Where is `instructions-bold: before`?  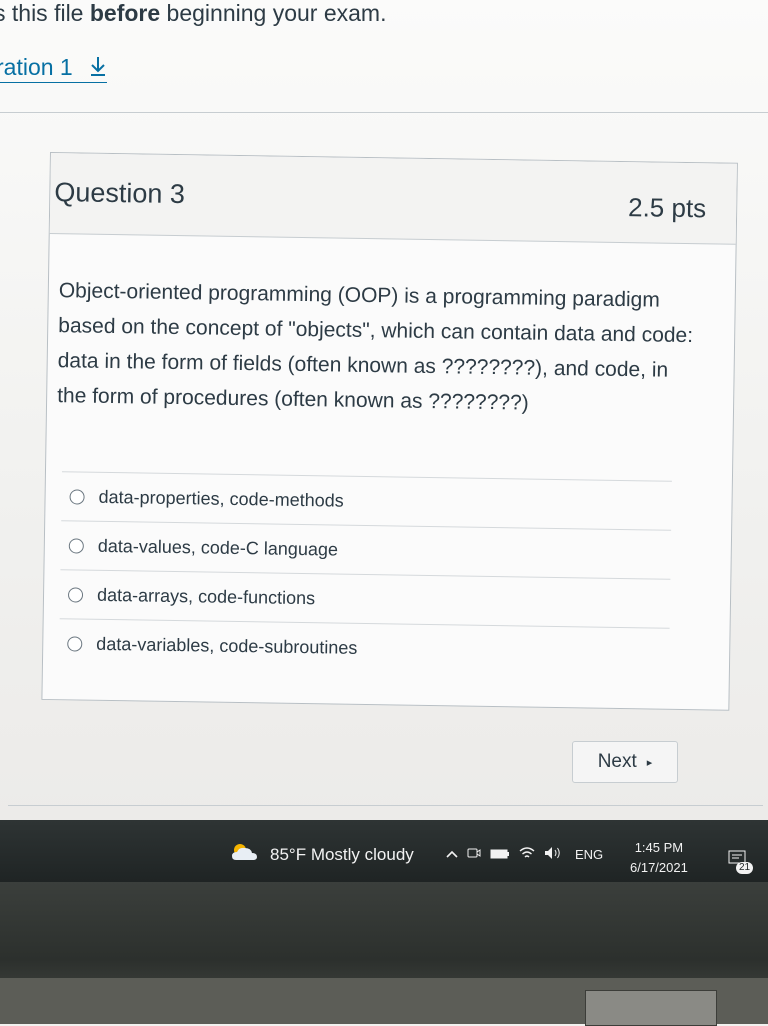
instructions-bold: before is located at coordinates (125, 13).